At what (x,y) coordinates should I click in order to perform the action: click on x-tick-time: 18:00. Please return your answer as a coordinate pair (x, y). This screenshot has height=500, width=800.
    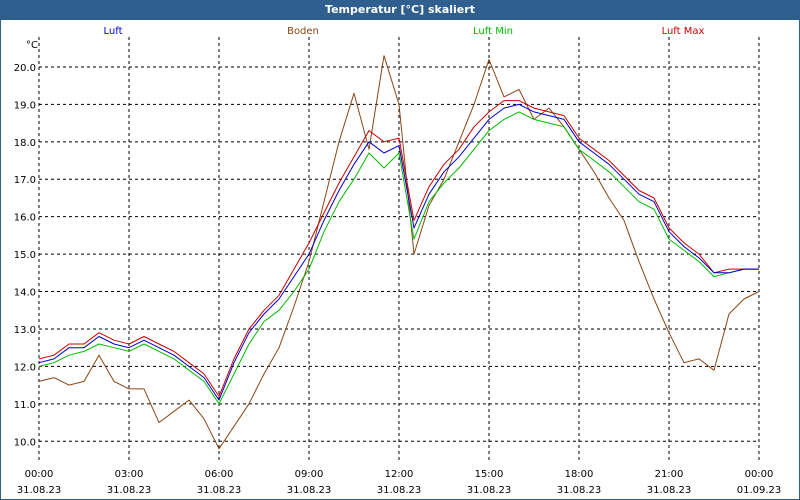
    Looking at the image, I should click on (579, 474).